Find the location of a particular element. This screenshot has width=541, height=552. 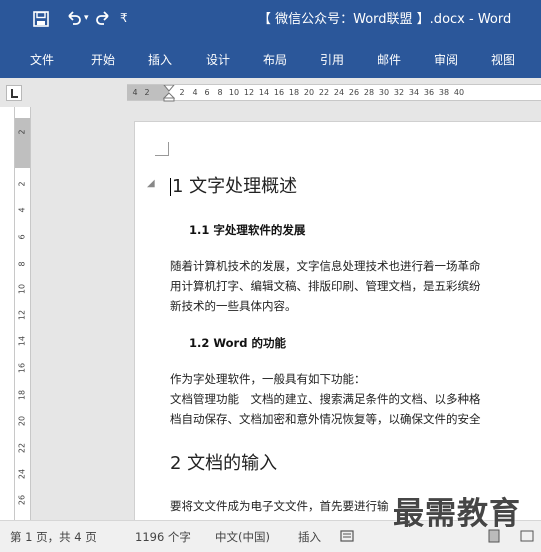

ruler-tick: 30 is located at coordinates (384, 92).